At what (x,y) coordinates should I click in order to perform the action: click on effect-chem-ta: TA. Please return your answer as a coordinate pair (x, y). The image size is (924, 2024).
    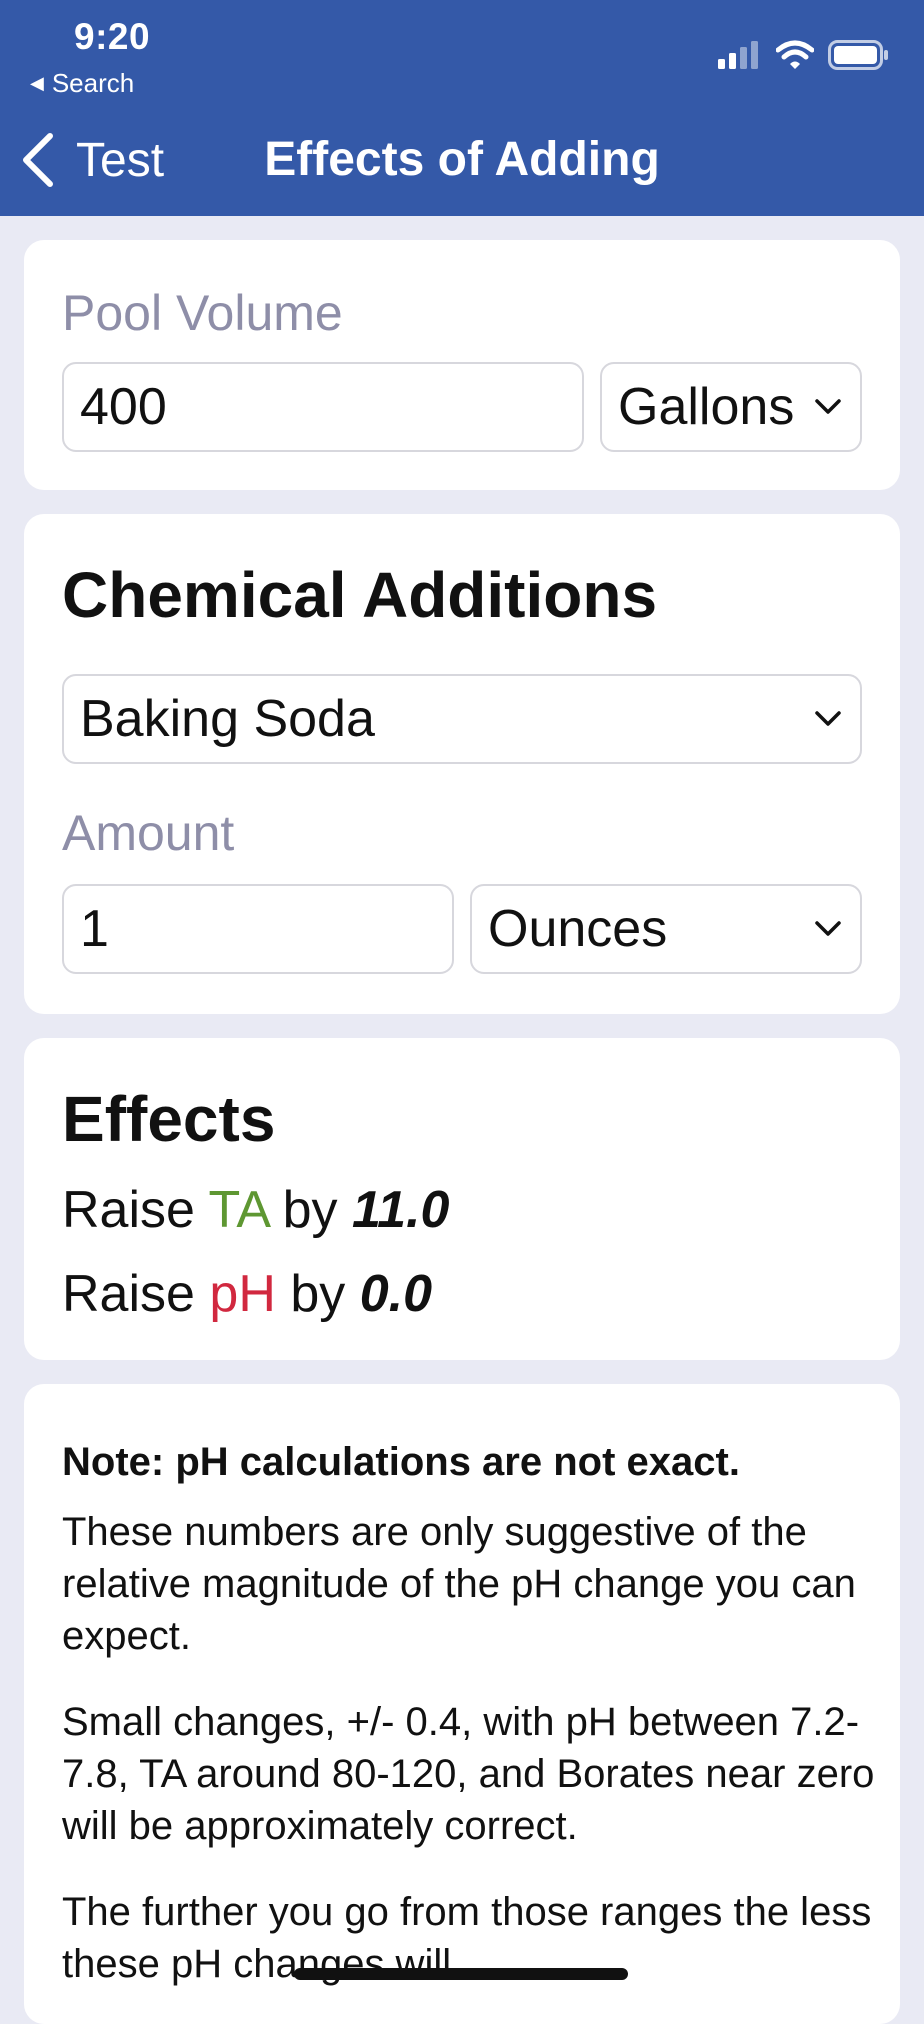
    Looking at the image, I should click on (238, 1210).